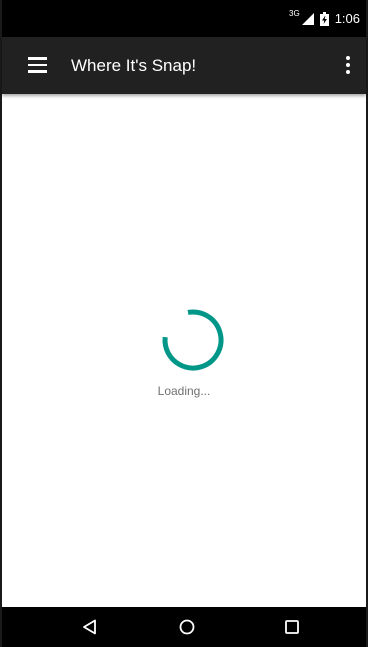 This screenshot has height=647, width=368. I want to click on status-icons: 3G 1:06, so click(324, 18).